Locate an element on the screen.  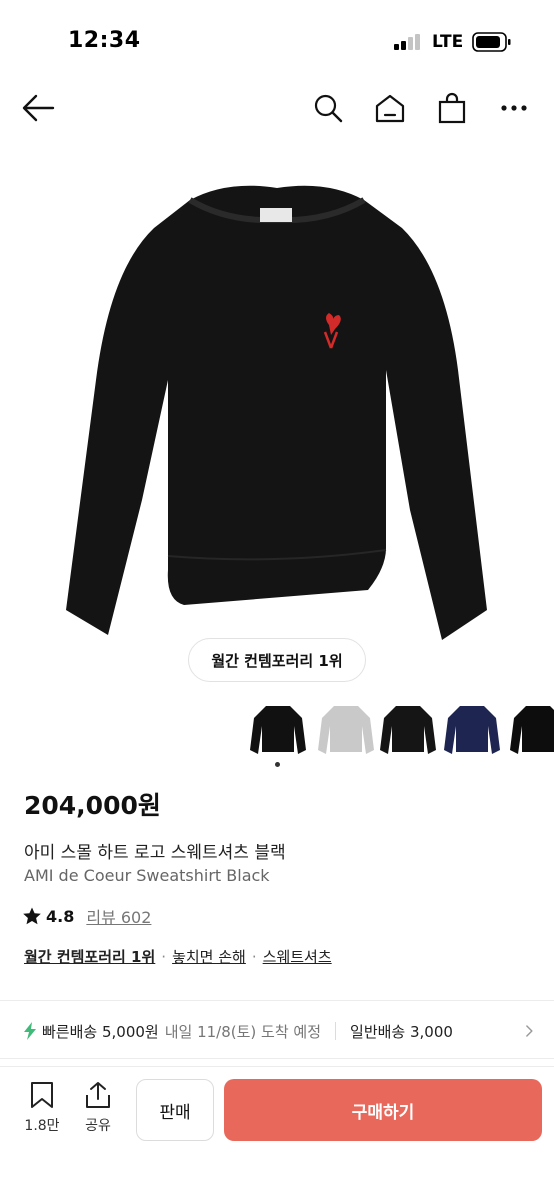
fast-shipping-label: 빠른배송 5,000원 is located at coordinates (100, 1031).